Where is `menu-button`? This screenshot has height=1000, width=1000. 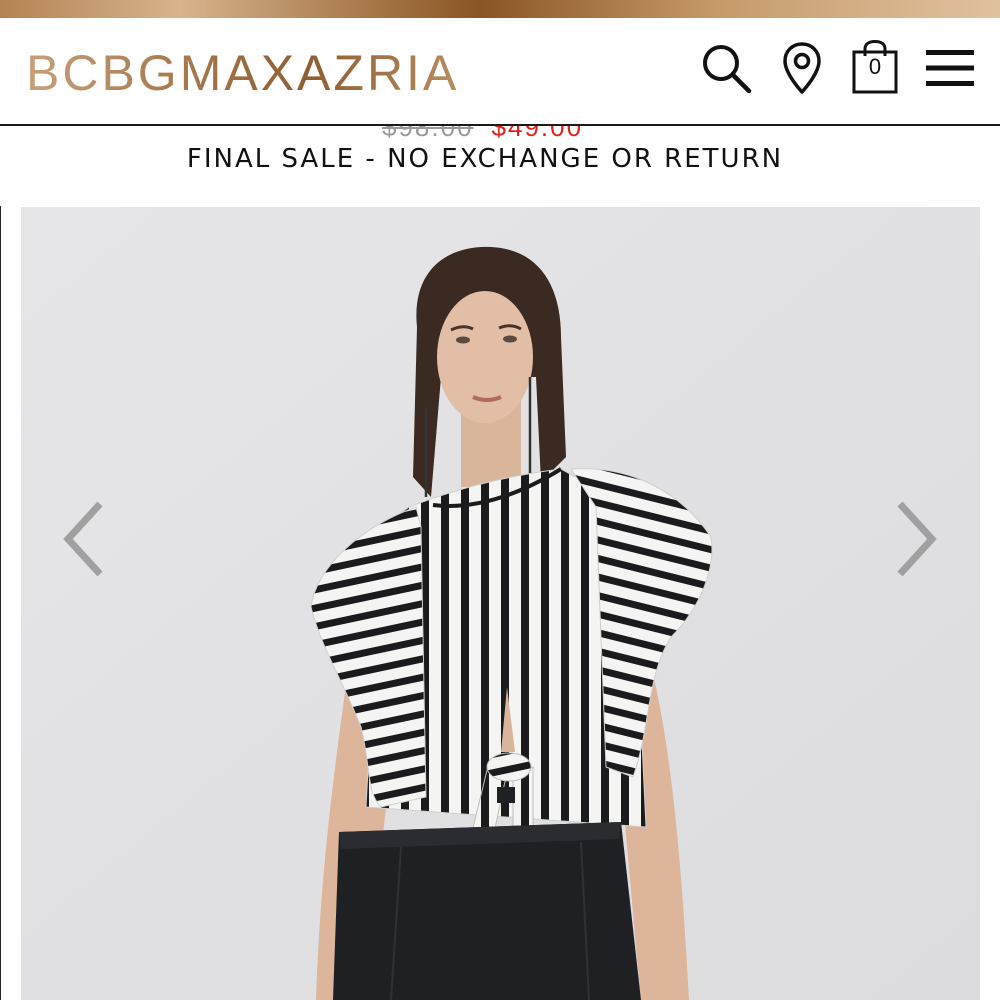
menu-button is located at coordinates (950, 68).